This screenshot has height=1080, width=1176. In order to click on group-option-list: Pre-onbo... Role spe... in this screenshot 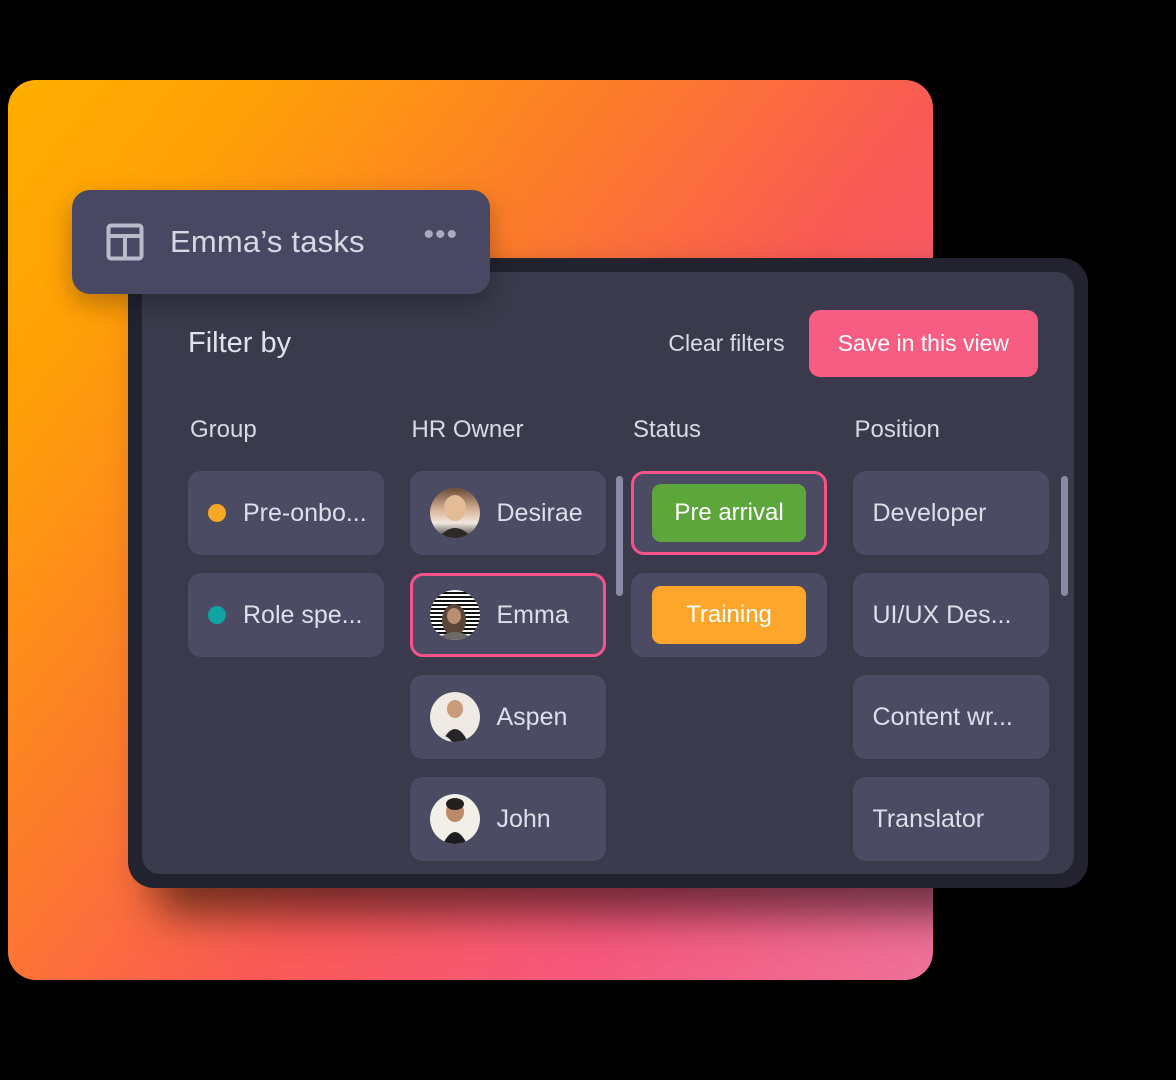, I will do `click(299, 564)`.